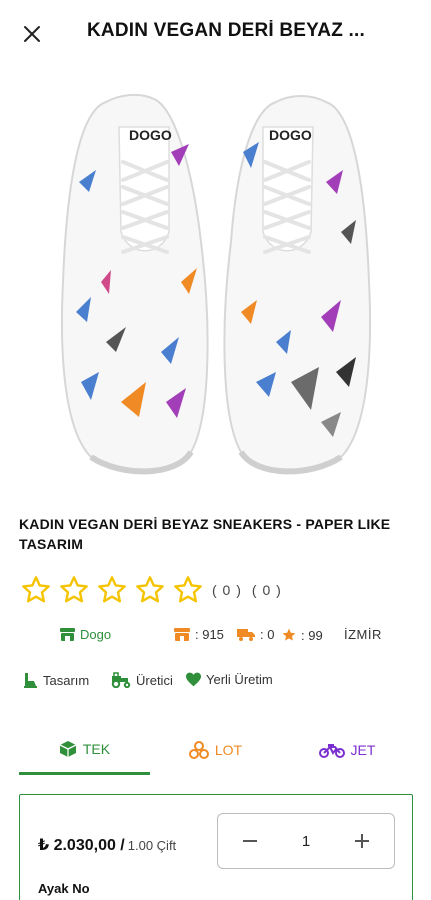 This screenshot has width=431, height=900. I want to click on size-label: Ayak No, so click(64, 888).